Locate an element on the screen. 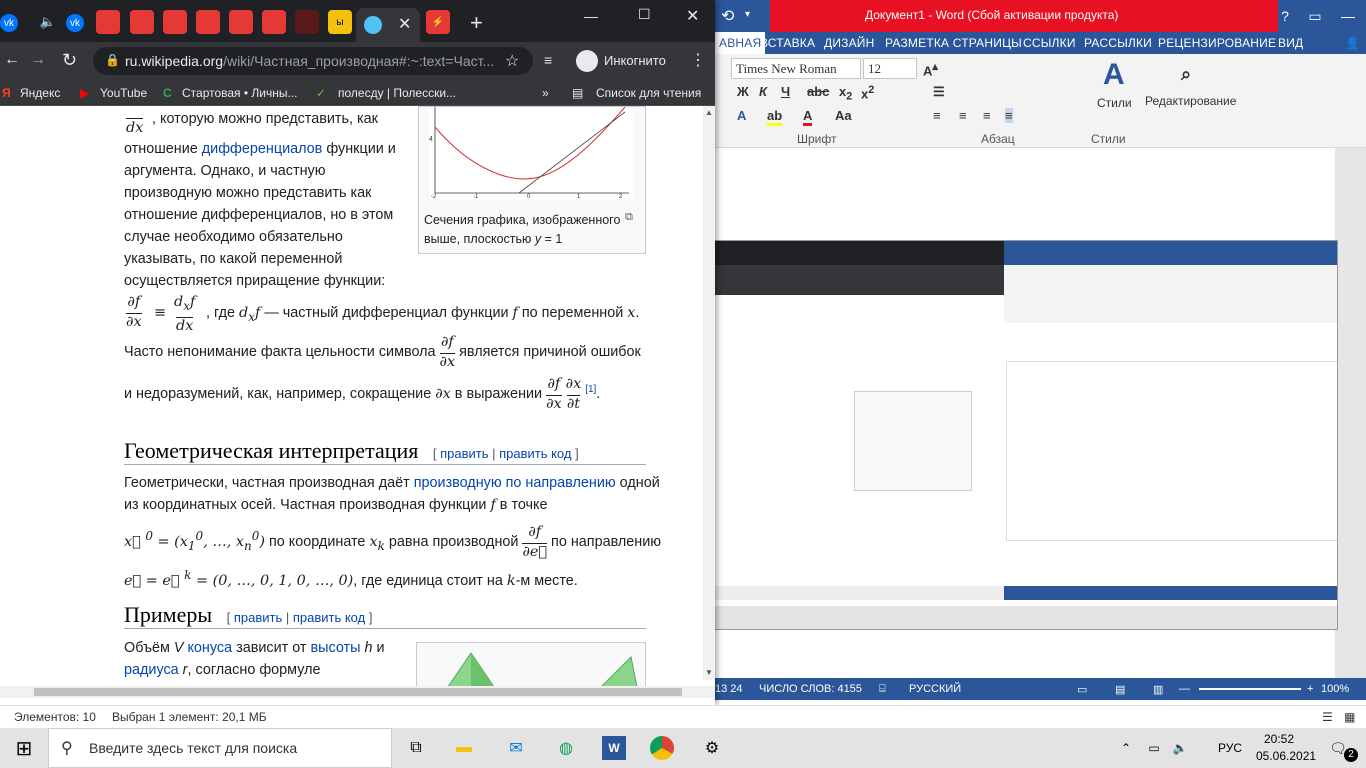 Image resolution: width=1366 pixels, height=768 pixels. tab-mailings: РАССЫЛКИ is located at coordinates (1118, 43).